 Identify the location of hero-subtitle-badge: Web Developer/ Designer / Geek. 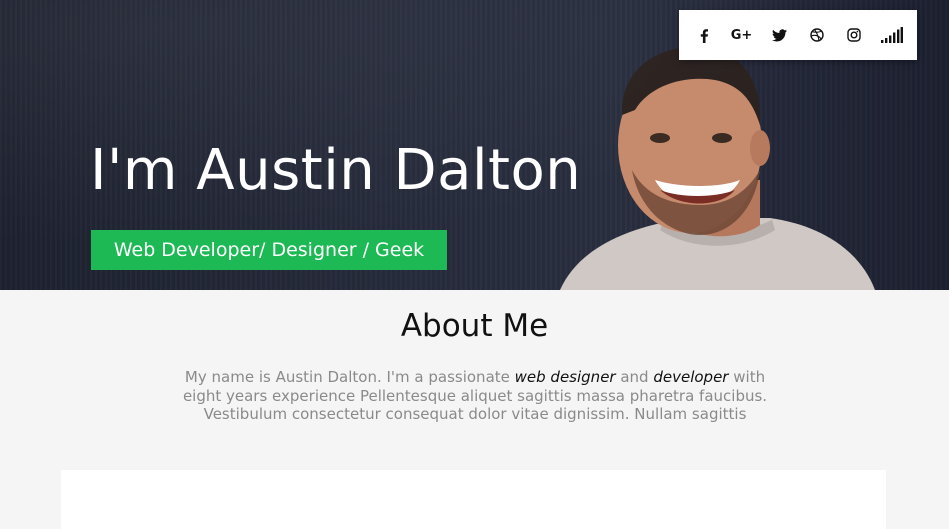
(269, 250).